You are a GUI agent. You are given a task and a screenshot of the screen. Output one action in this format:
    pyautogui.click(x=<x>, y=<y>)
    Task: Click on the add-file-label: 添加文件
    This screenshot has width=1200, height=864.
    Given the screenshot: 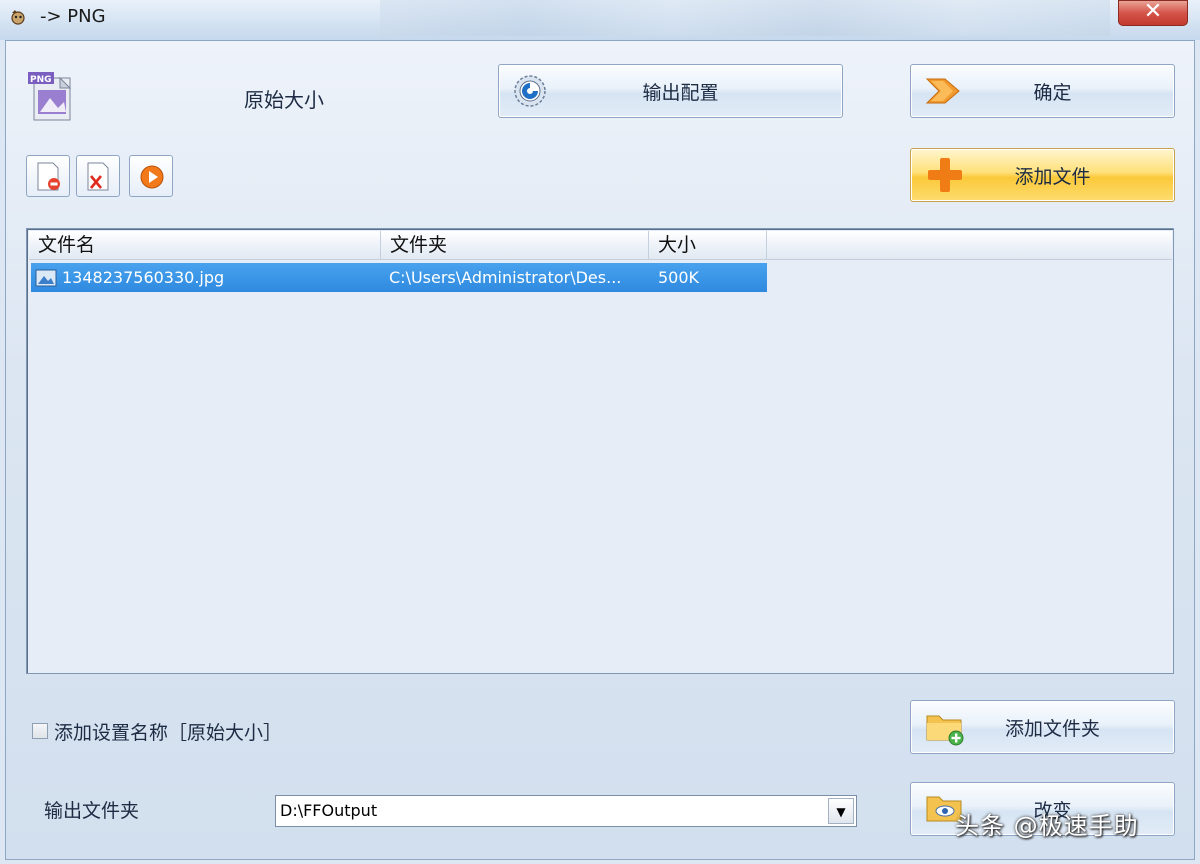 What is the action you would take?
    pyautogui.click(x=1052, y=176)
    